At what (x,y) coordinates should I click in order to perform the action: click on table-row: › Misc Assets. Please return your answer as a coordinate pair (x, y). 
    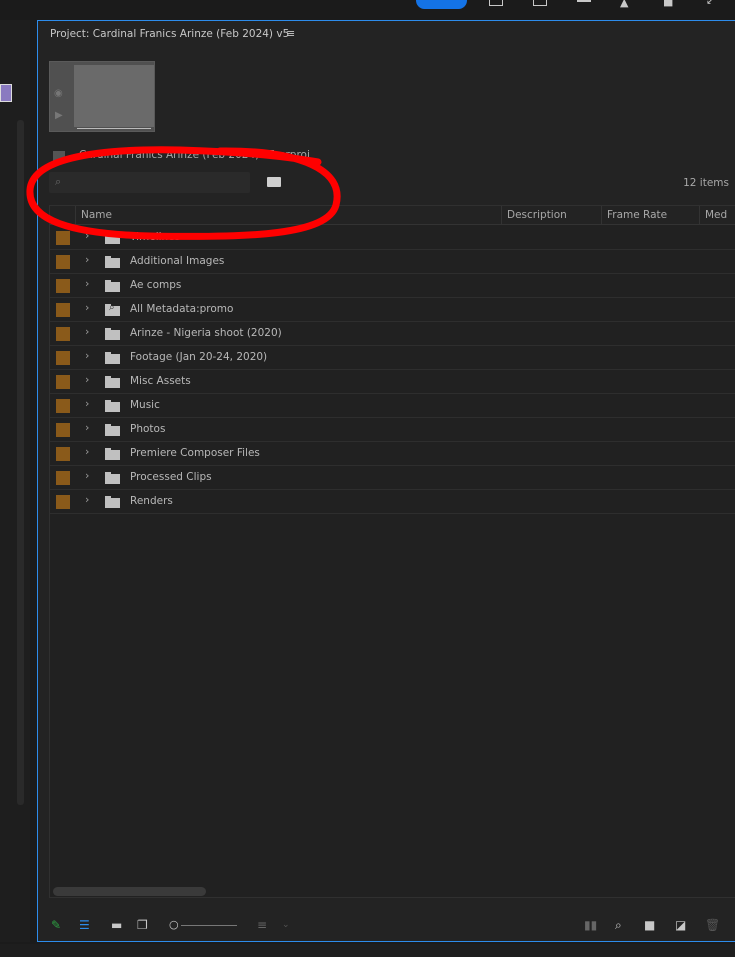
    Looking at the image, I should click on (392, 382).